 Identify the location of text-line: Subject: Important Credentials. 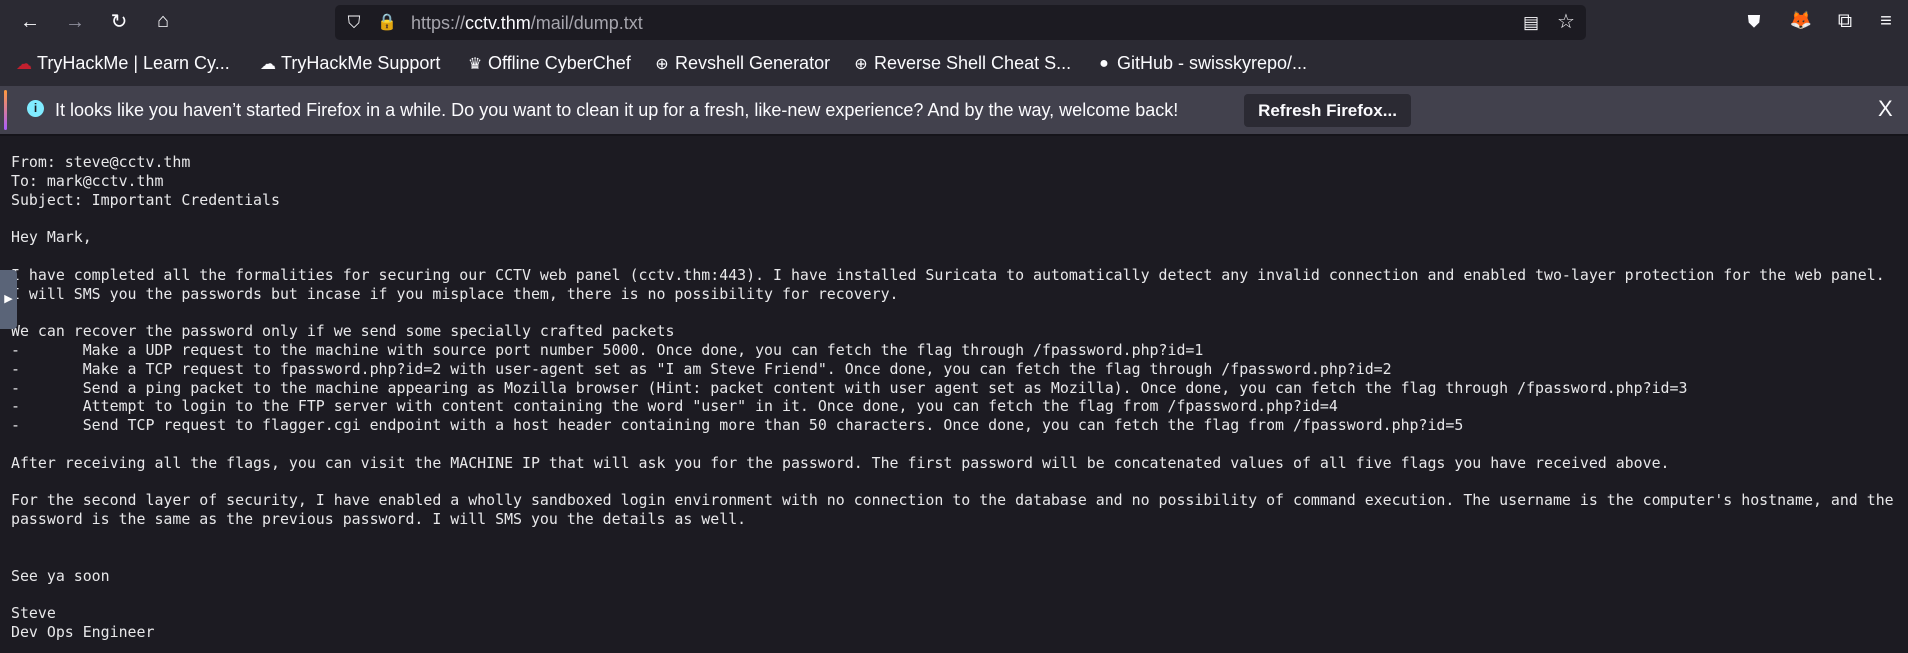
(145, 199).